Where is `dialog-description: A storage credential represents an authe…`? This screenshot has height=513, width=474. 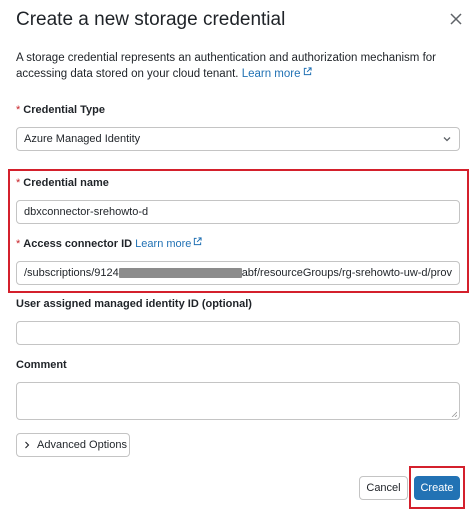
dialog-description: A storage credential represents an authe… is located at coordinates (236, 66).